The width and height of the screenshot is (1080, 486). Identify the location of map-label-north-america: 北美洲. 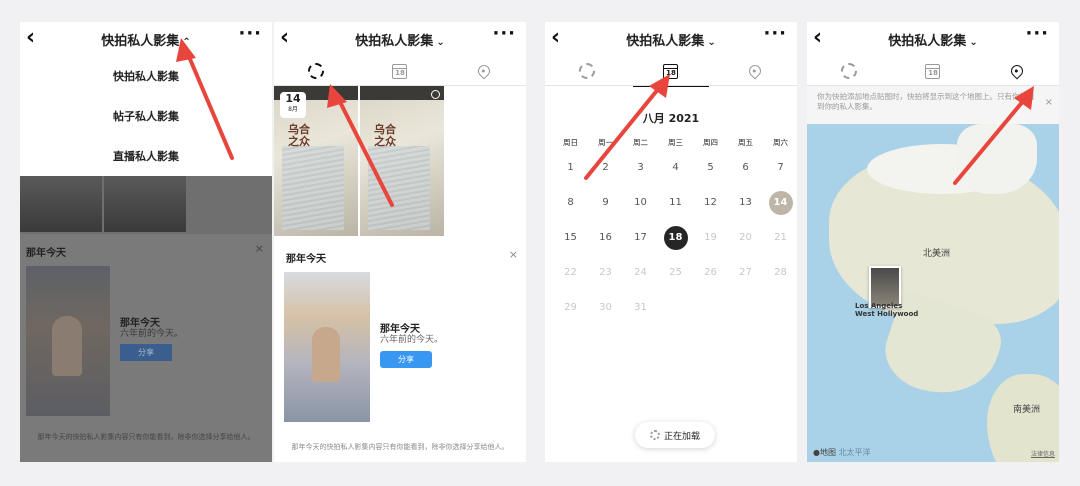
(937, 254).